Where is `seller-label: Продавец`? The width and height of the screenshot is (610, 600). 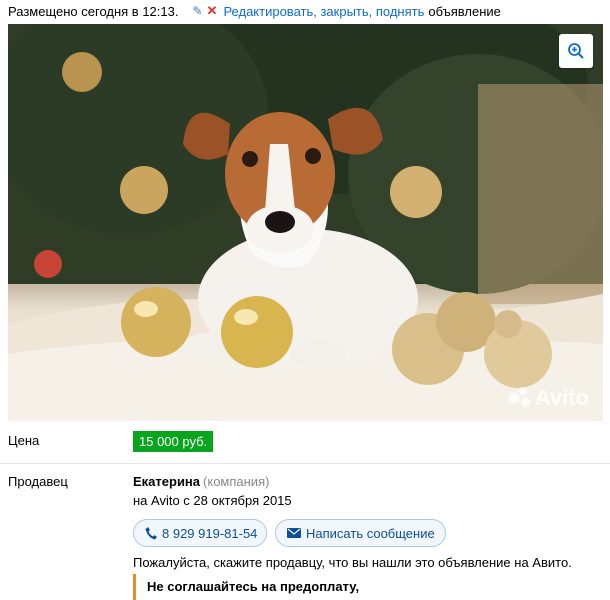
seller-label: Продавец is located at coordinates (38, 481).